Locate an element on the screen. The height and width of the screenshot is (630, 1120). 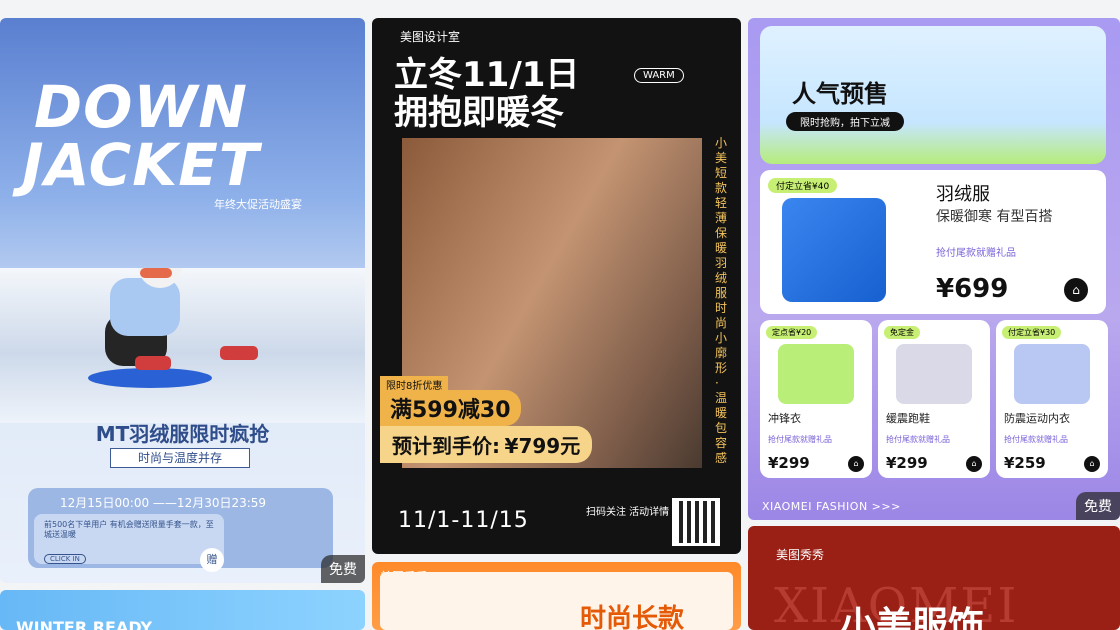
snowboarder-illustration is located at coordinates (173, 316).